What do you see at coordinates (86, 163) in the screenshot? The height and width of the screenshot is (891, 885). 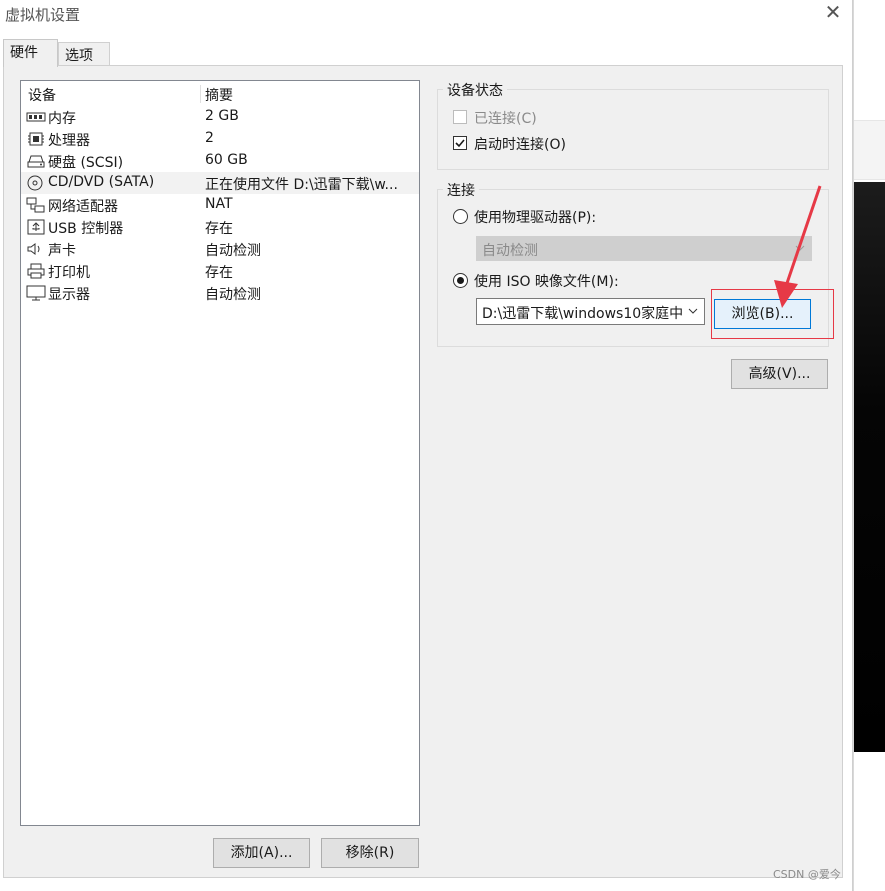 I see `device-name: 硬盘 (SCSI)` at bounding box center [86, 163].